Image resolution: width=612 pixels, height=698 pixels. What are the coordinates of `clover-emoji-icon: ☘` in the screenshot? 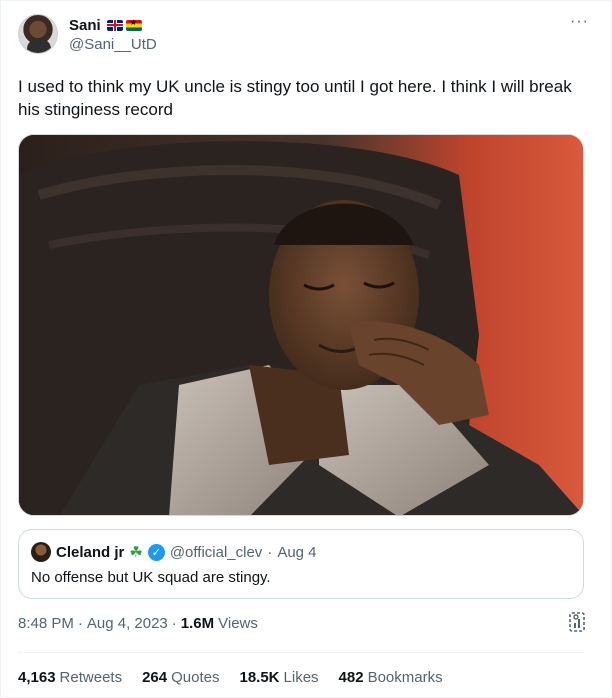 It's located at (136, 552).